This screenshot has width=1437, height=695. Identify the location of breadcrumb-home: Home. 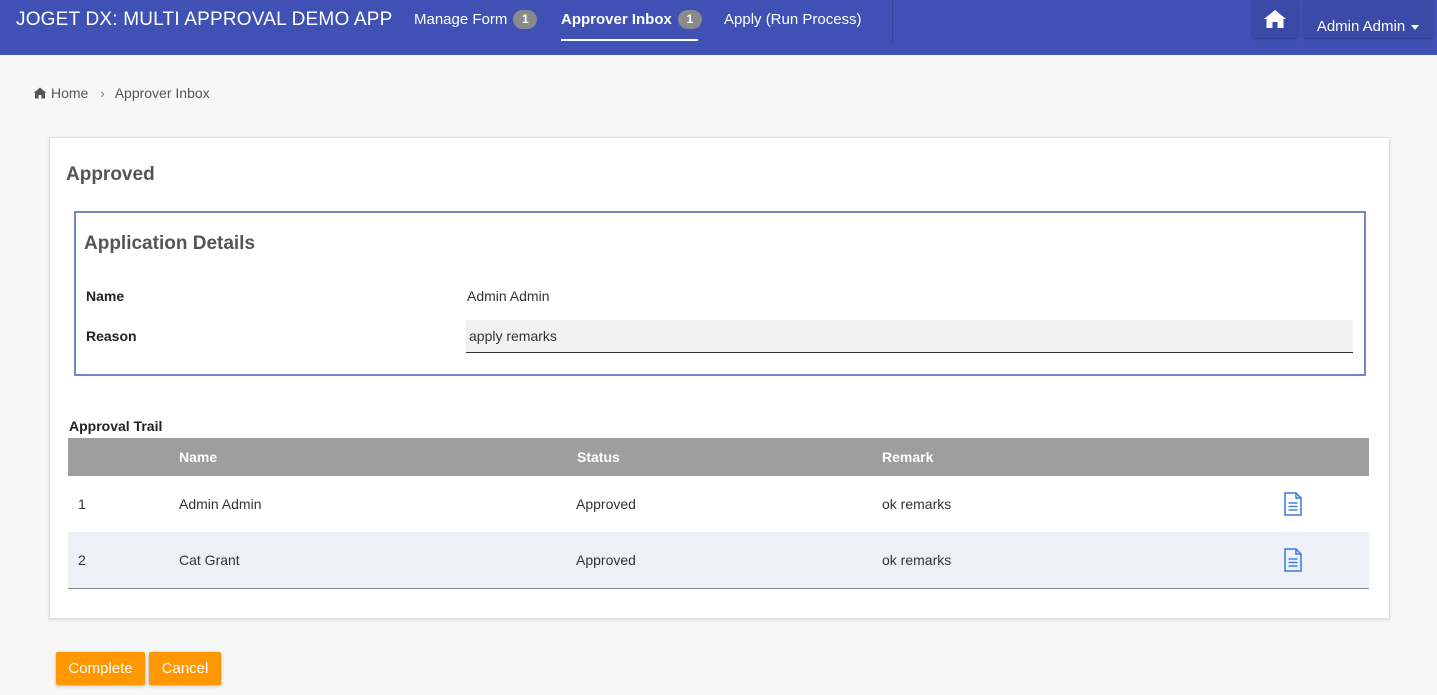
(69, 93).